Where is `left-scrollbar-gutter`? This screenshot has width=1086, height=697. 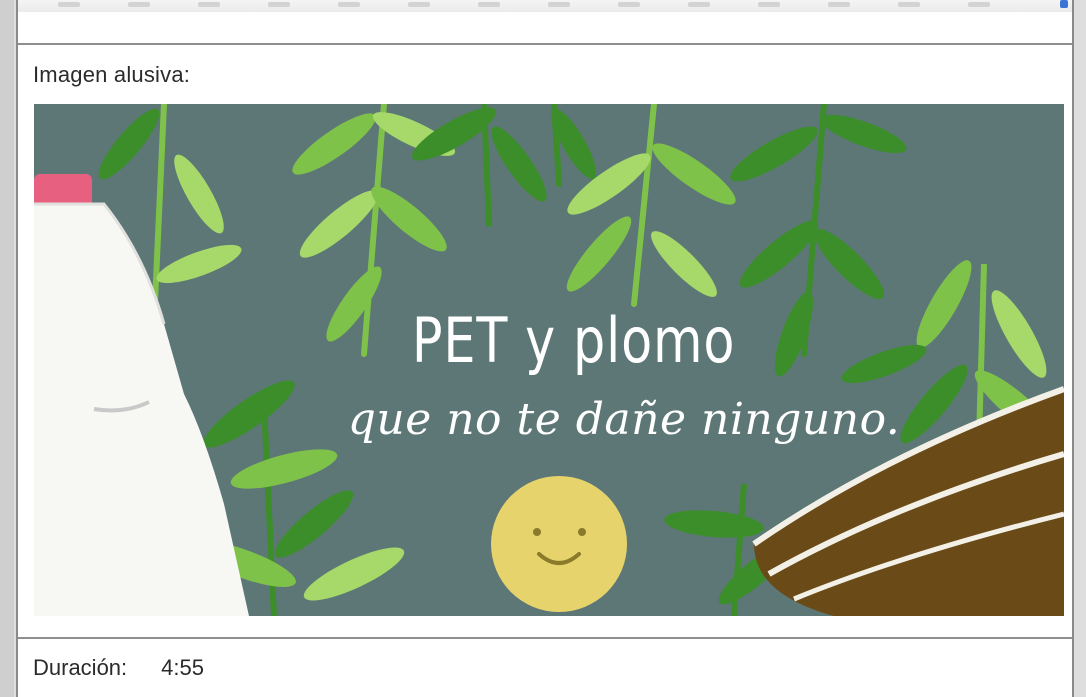 left-scrollbar-gutter is located at coordinates (7, 348).